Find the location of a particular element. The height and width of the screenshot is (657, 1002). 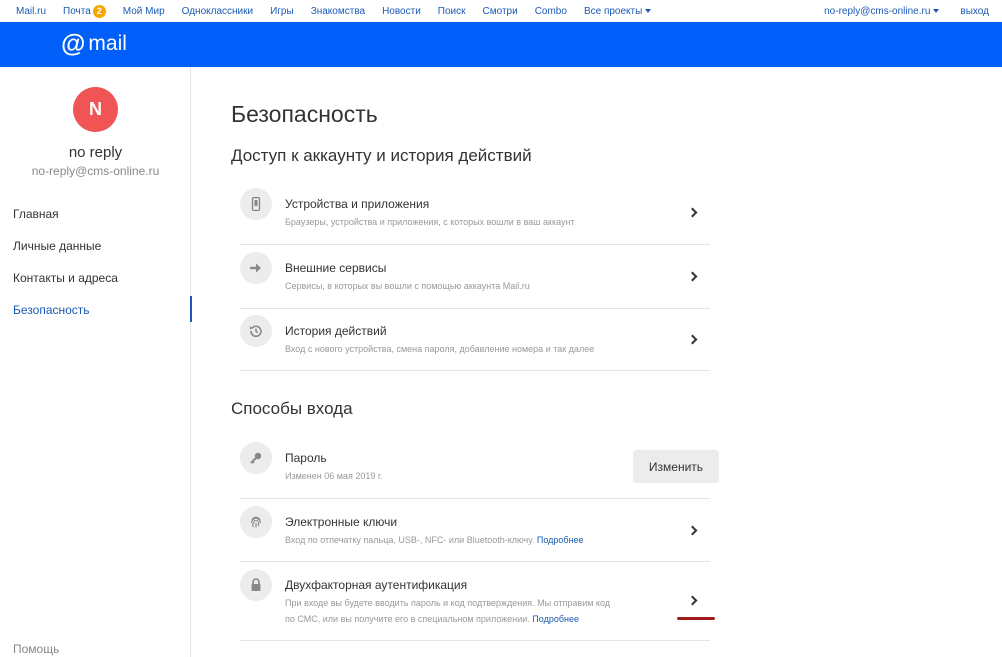

arrow-right-icon is located at coordinates (256, 268).